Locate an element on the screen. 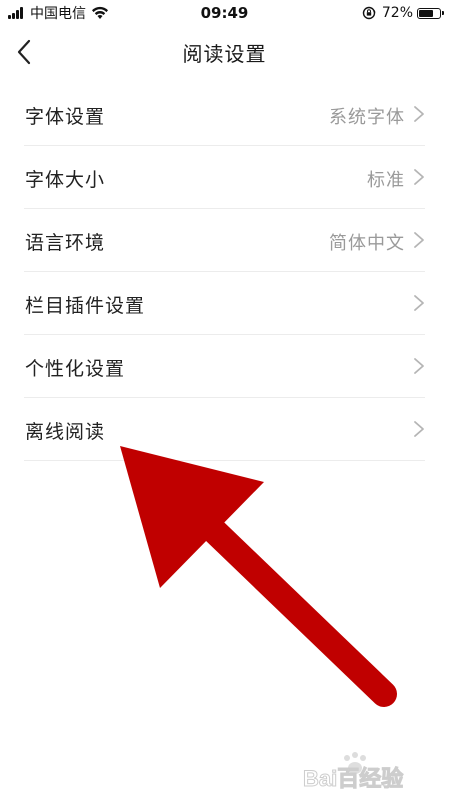 The image size is (449, 800). divider is located at coordinates (224, 460).